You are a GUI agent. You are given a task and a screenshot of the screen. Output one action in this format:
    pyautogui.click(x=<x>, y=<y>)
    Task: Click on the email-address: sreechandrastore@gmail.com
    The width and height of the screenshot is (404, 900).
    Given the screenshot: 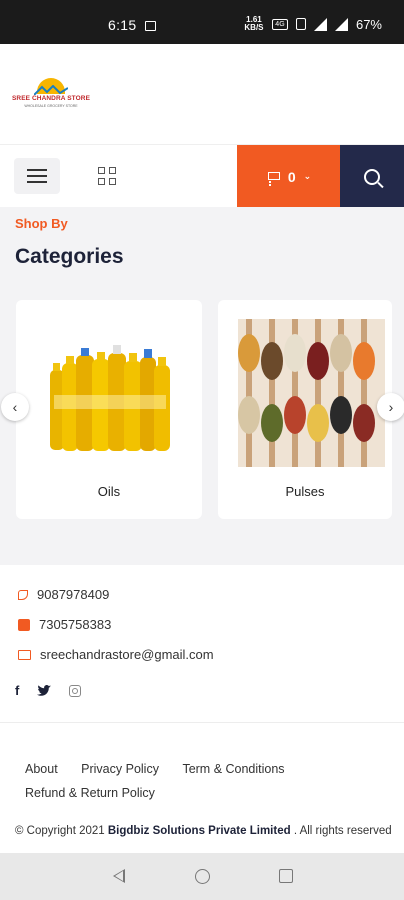 What is the action you would take?
    pyautogui.click(x=127, y=654)
    